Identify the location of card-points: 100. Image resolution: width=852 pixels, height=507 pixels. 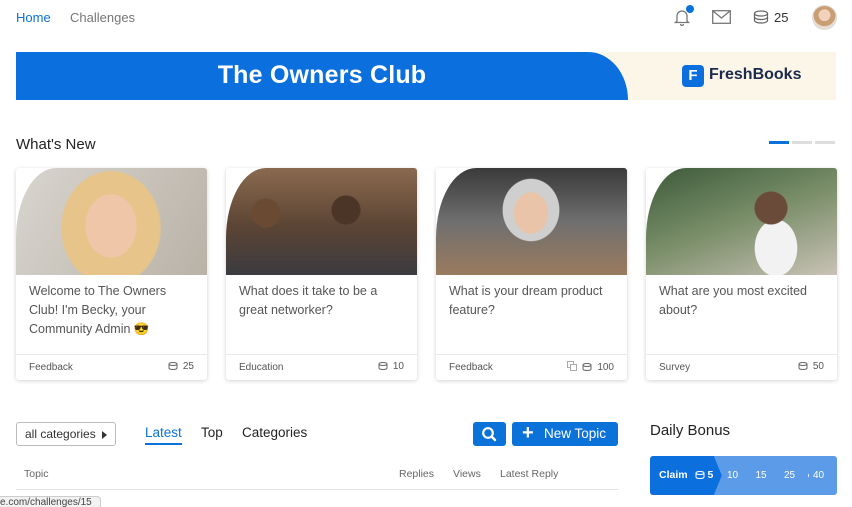
(590, 367).